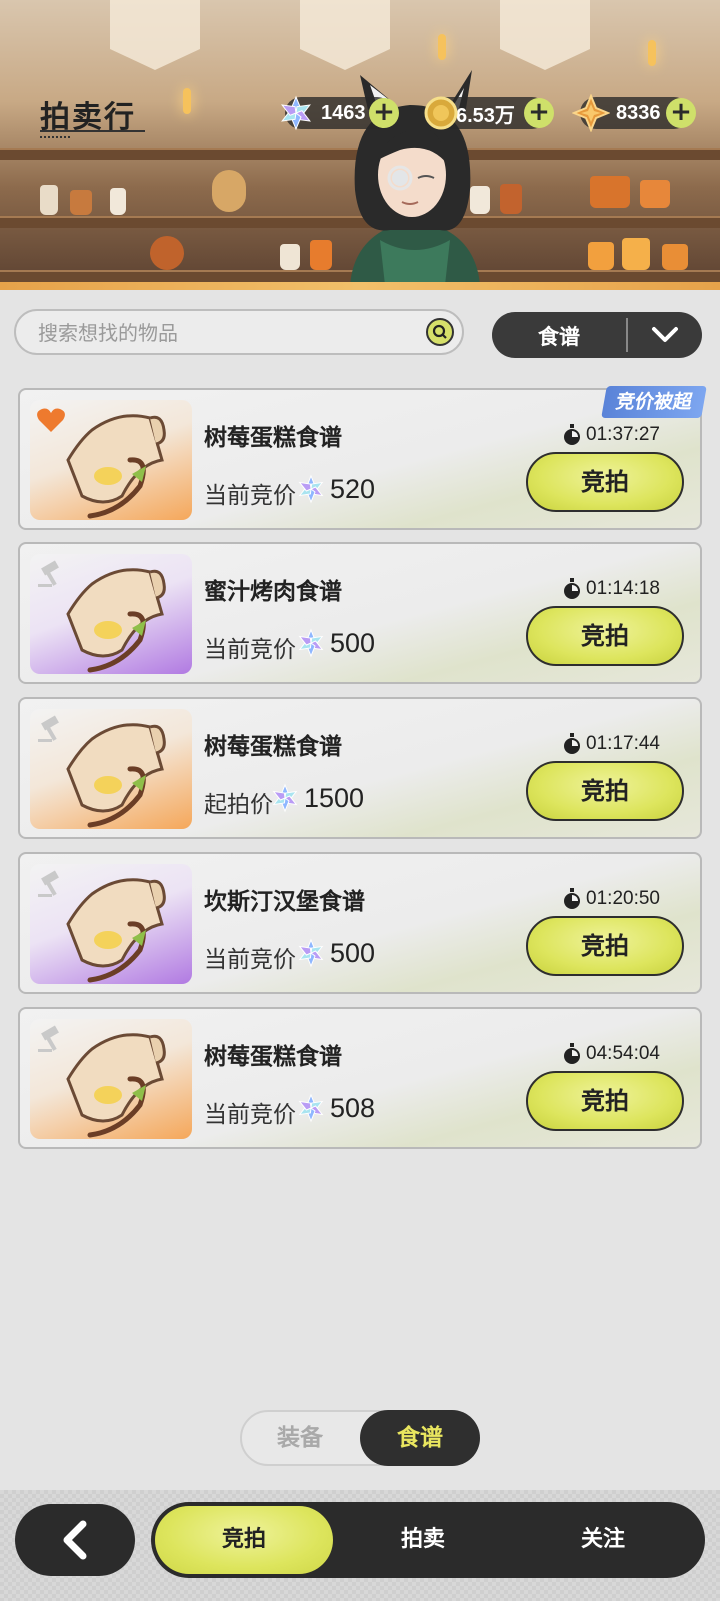 Image resolution: width=720 pixels, height=1601 pixels. What do you see at coordinates (603, 1540) in the screenshot?
I see `tab-watchlist: 关注` at bounding box center [603, 1540].